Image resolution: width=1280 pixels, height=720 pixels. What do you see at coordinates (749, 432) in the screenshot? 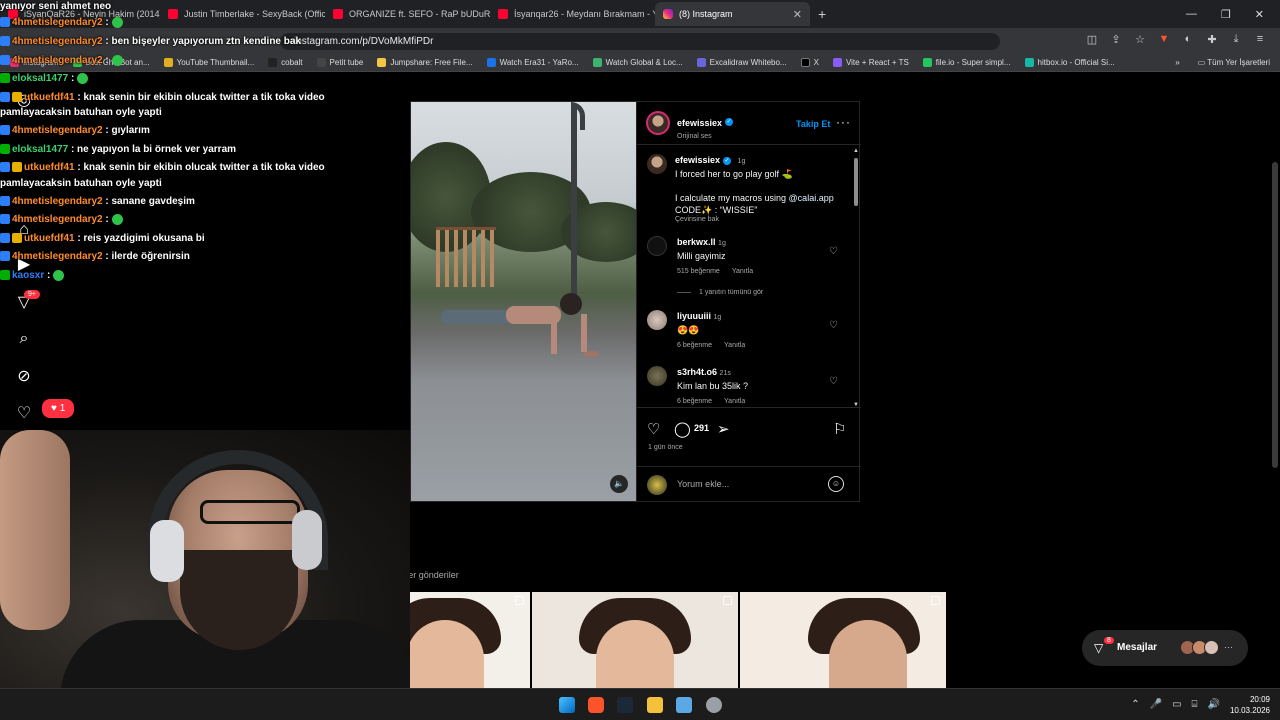
I see `post-actions: ♡ ◯ 291 ➢ ⚐` at bounding box center [749, 432].